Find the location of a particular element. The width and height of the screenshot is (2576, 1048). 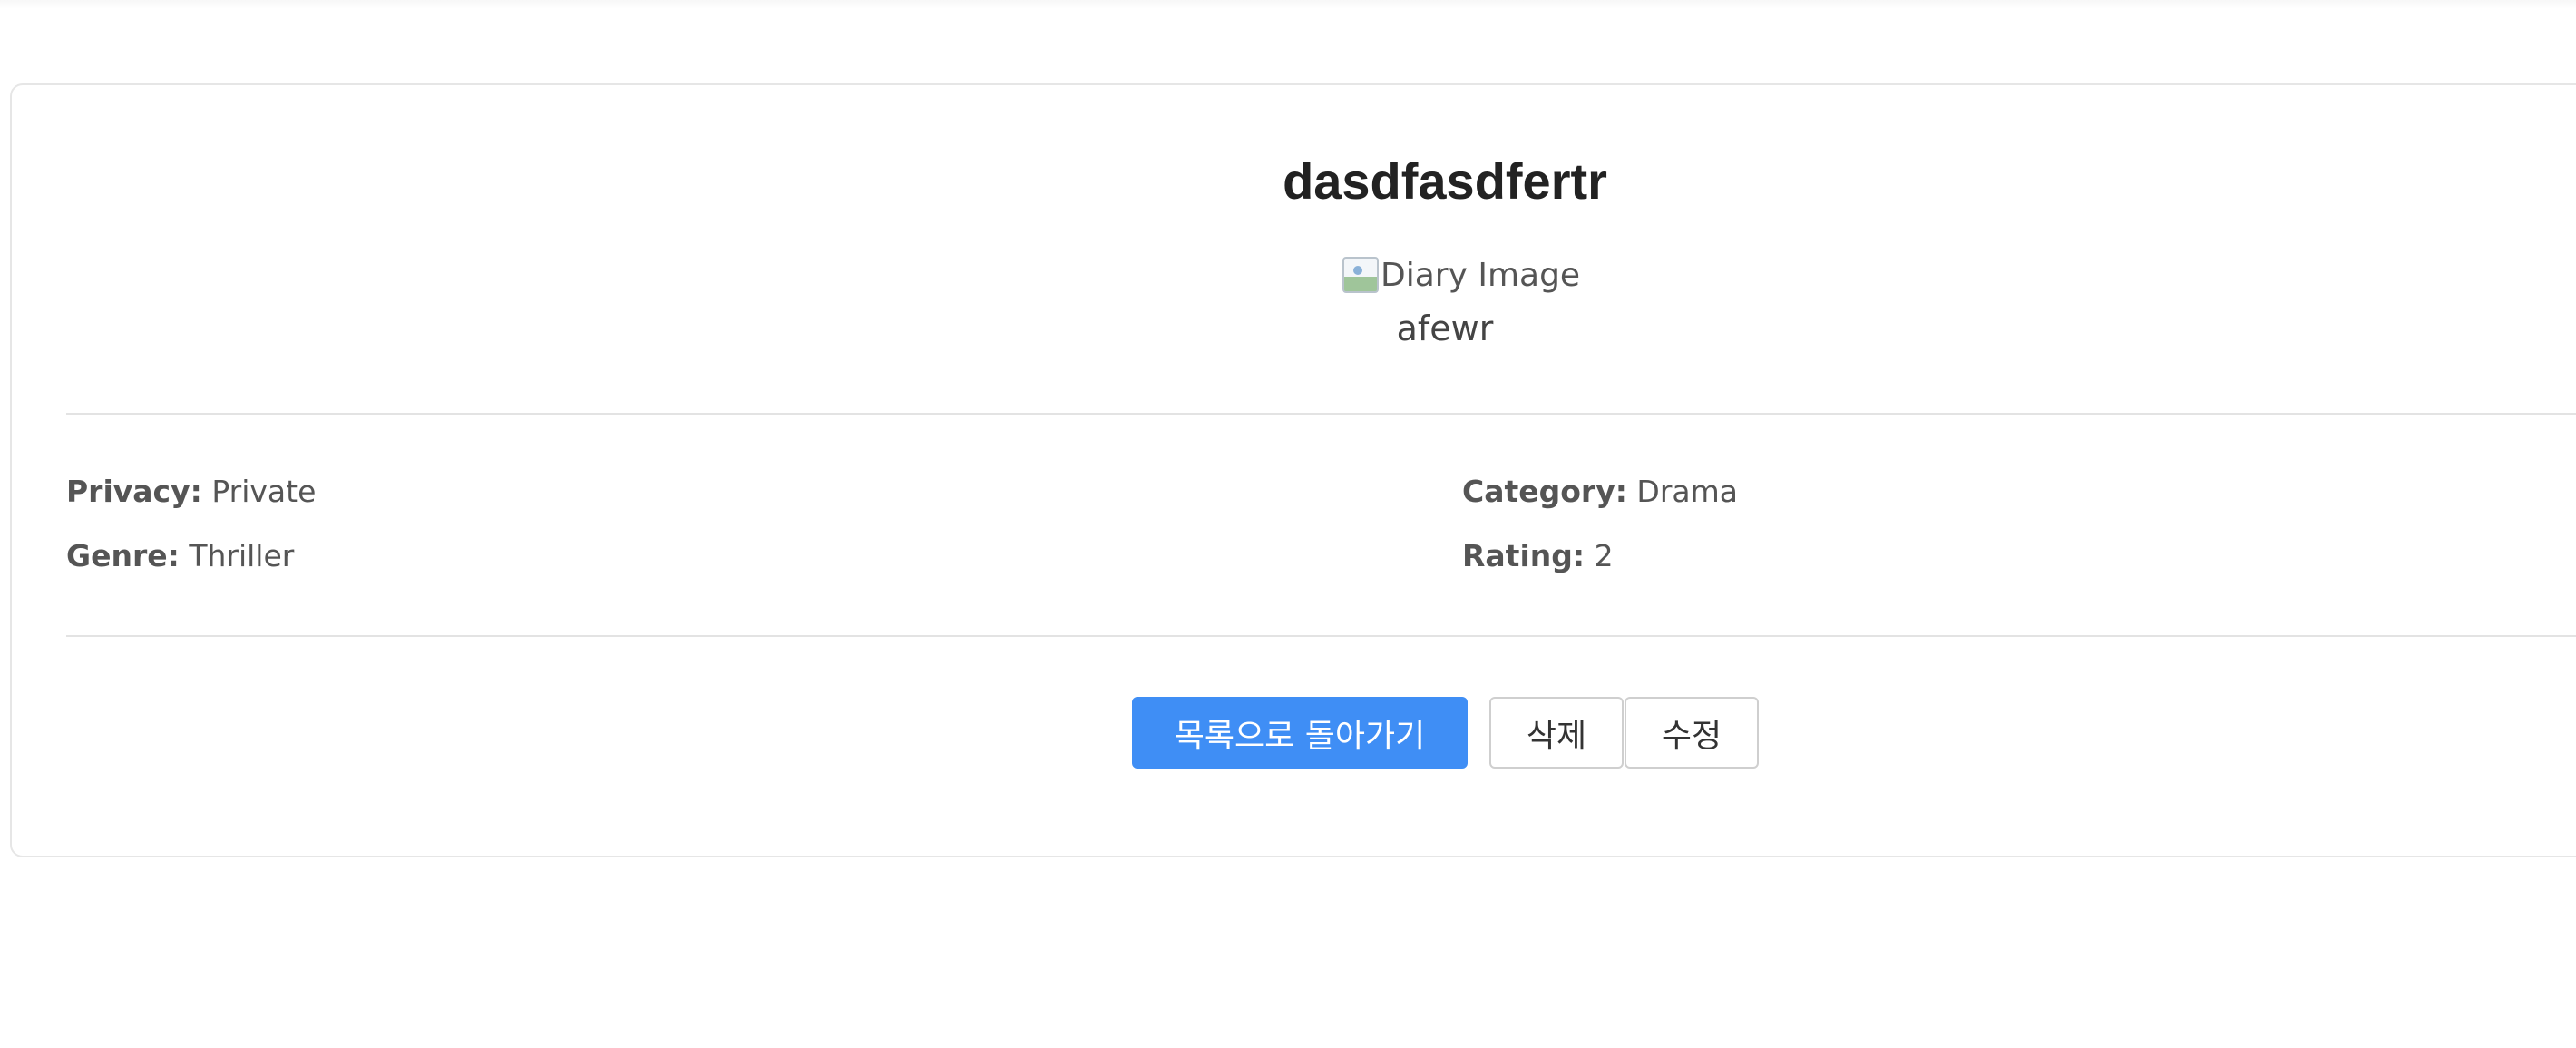

genre-row: Genre: Thriller is located at coordinates (180, 556).